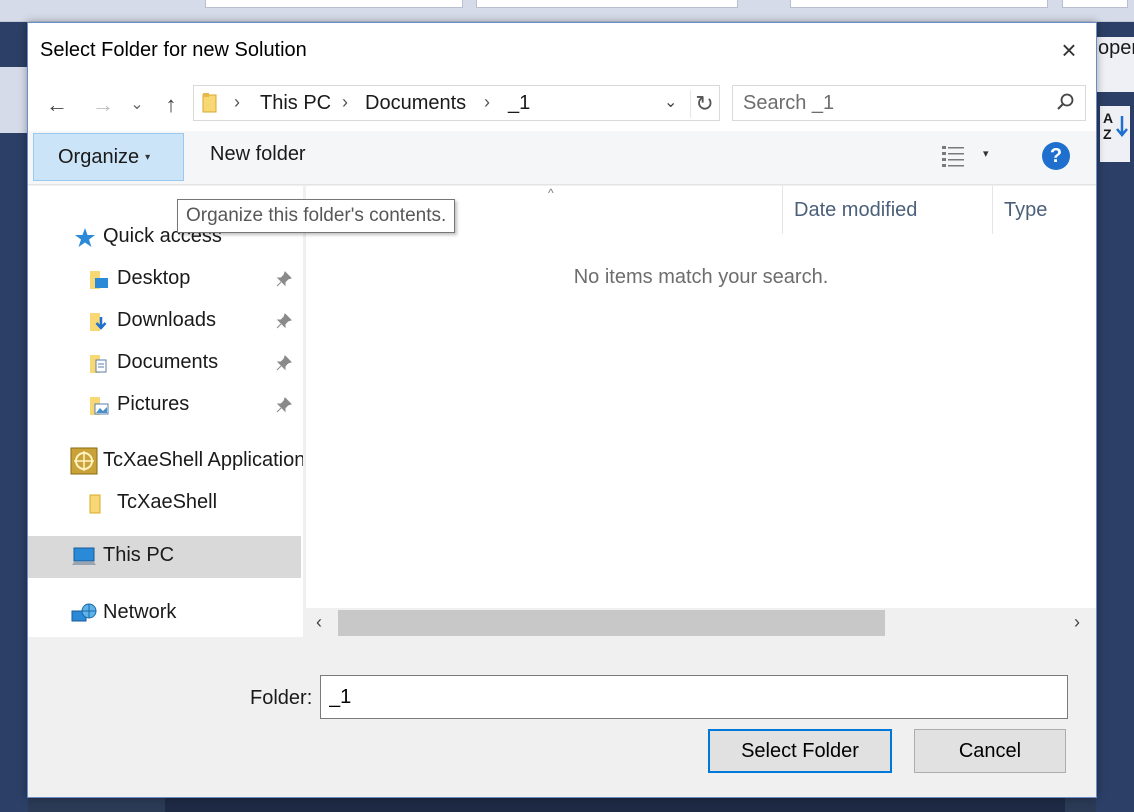  I want to click on search-input, so click(893, 103).